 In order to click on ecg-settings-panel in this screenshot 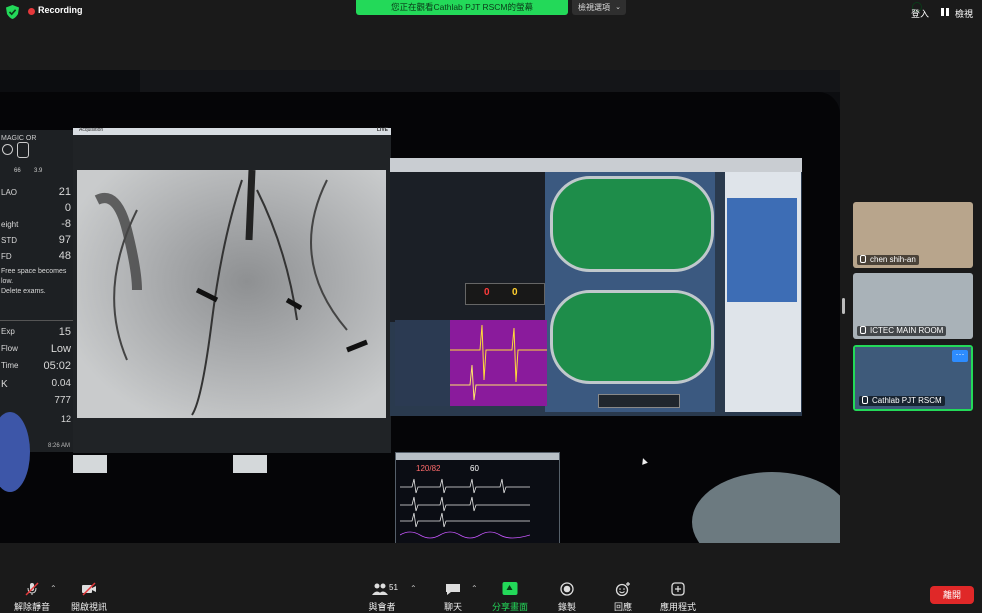, I will do `click(422, 363)`.